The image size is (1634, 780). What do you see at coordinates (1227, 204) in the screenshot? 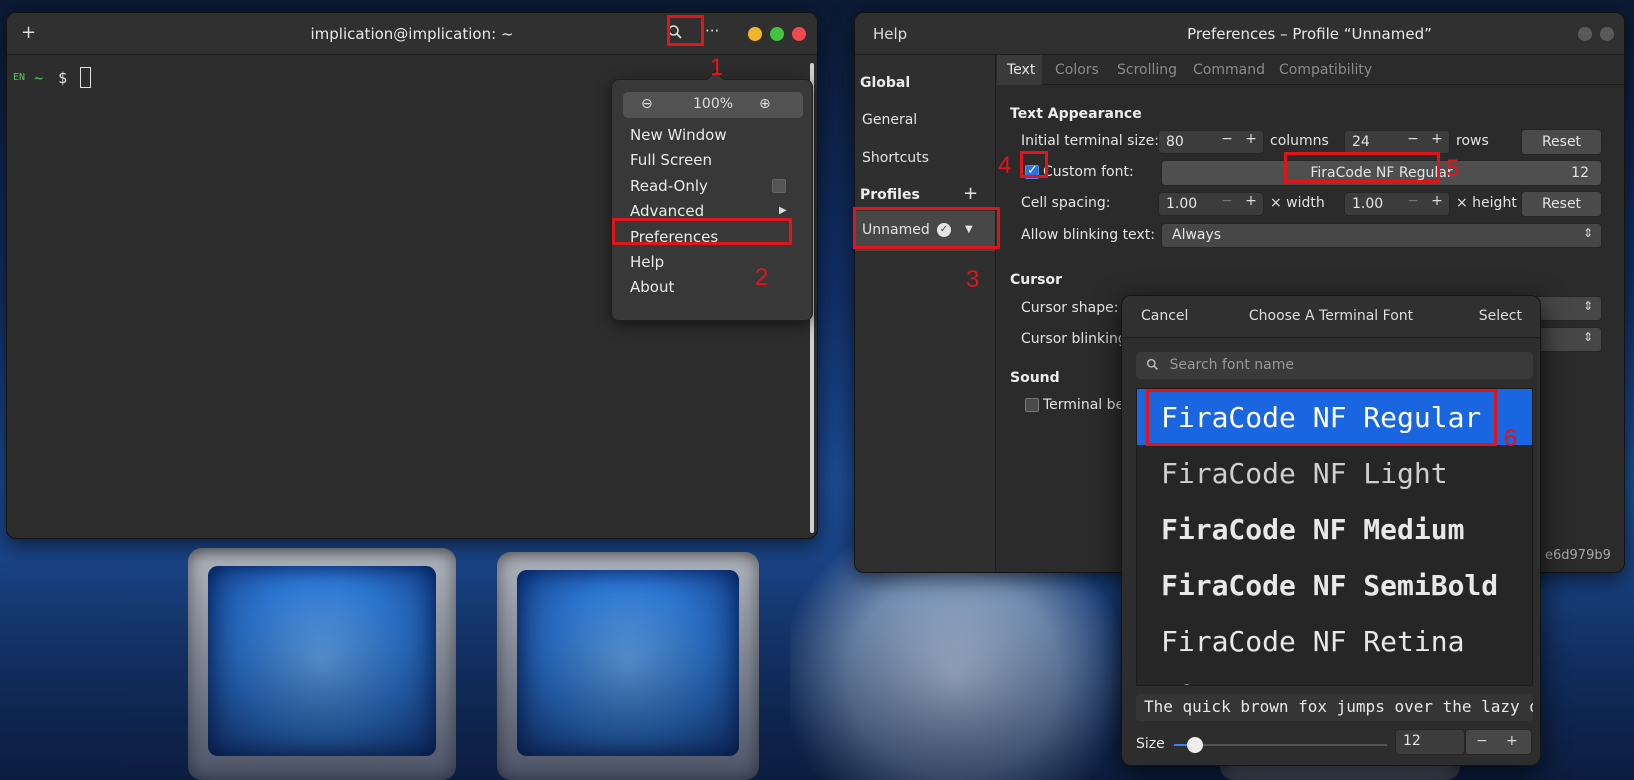
I see `width-decrease-icon: −` at bounding box center [1227, 204].